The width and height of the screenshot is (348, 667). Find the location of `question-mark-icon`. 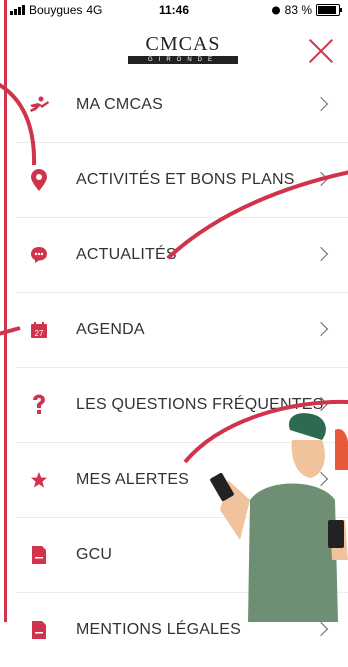

question-mark-icon is located at coordinates (39, 405).